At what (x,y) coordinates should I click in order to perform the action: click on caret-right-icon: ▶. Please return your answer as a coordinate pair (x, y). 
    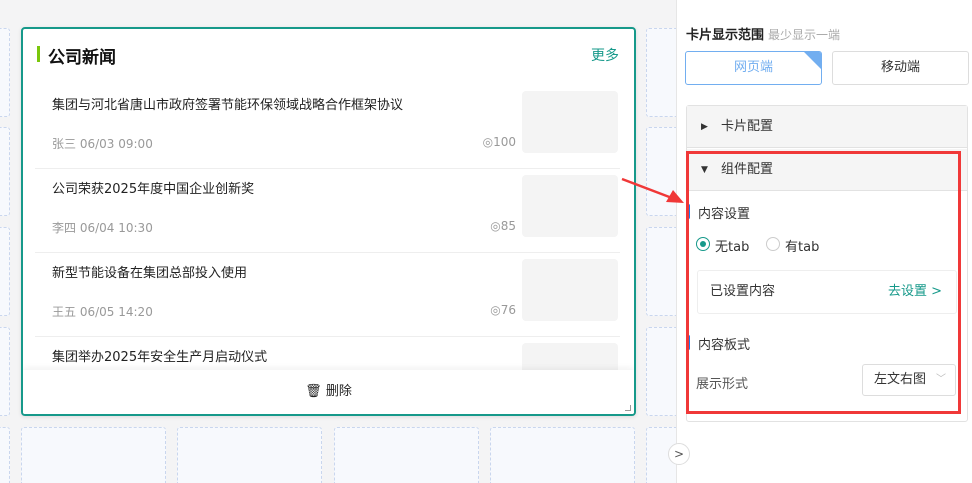
    Looking at the image, I should click on (704, 127).